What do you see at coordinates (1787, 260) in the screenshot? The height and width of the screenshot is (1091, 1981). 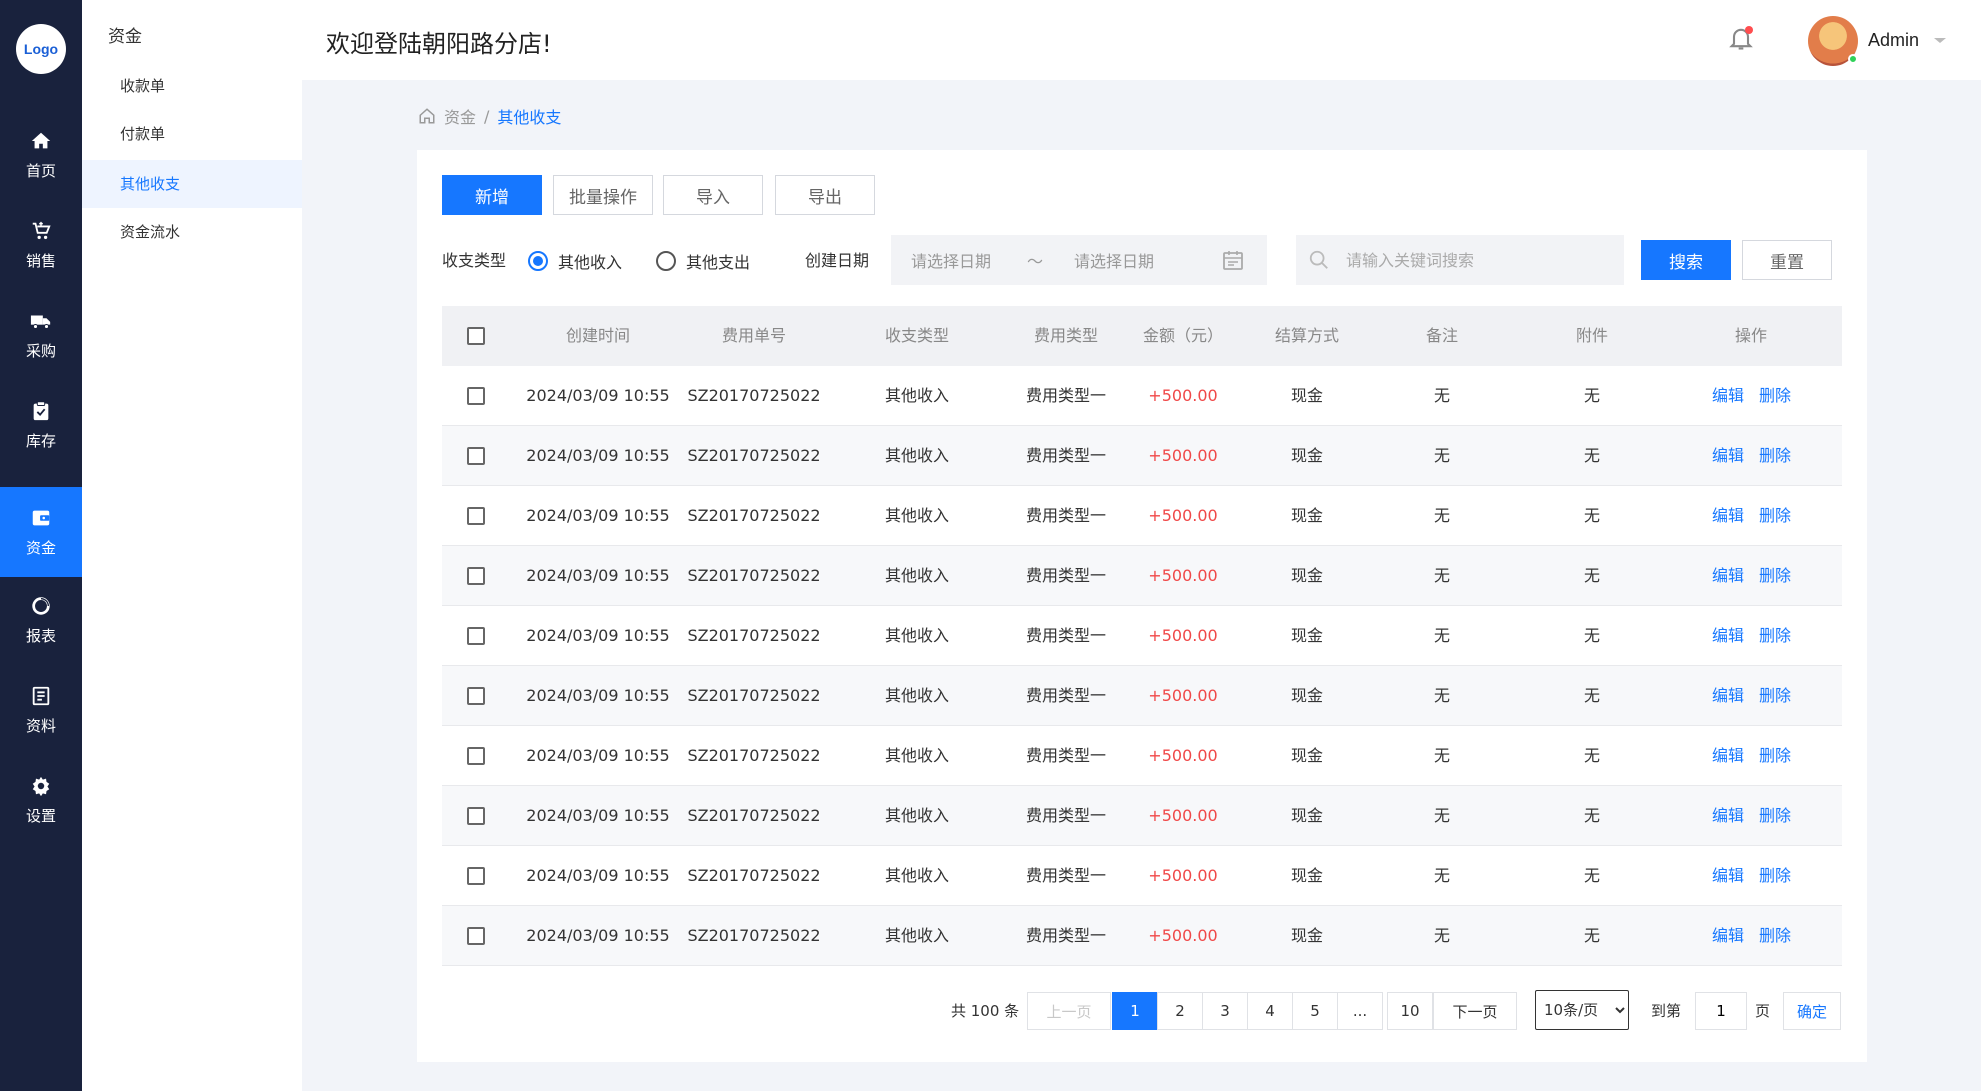 I see `reset-button: 重置` at bounding box center [1787, 260].